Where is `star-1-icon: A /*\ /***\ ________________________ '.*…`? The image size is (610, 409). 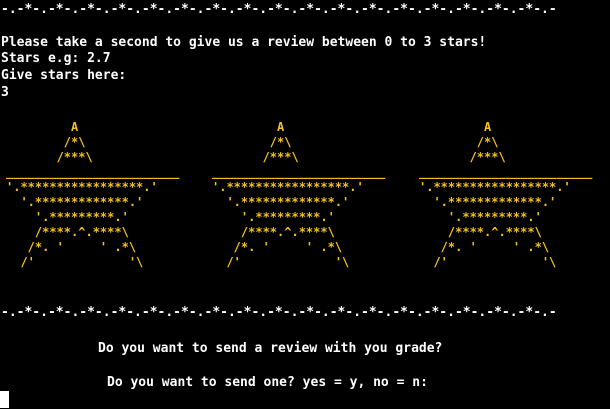
star-1-icon: A /*\ /***\ ________________________ '.*… is located at coordinates (93, 194).